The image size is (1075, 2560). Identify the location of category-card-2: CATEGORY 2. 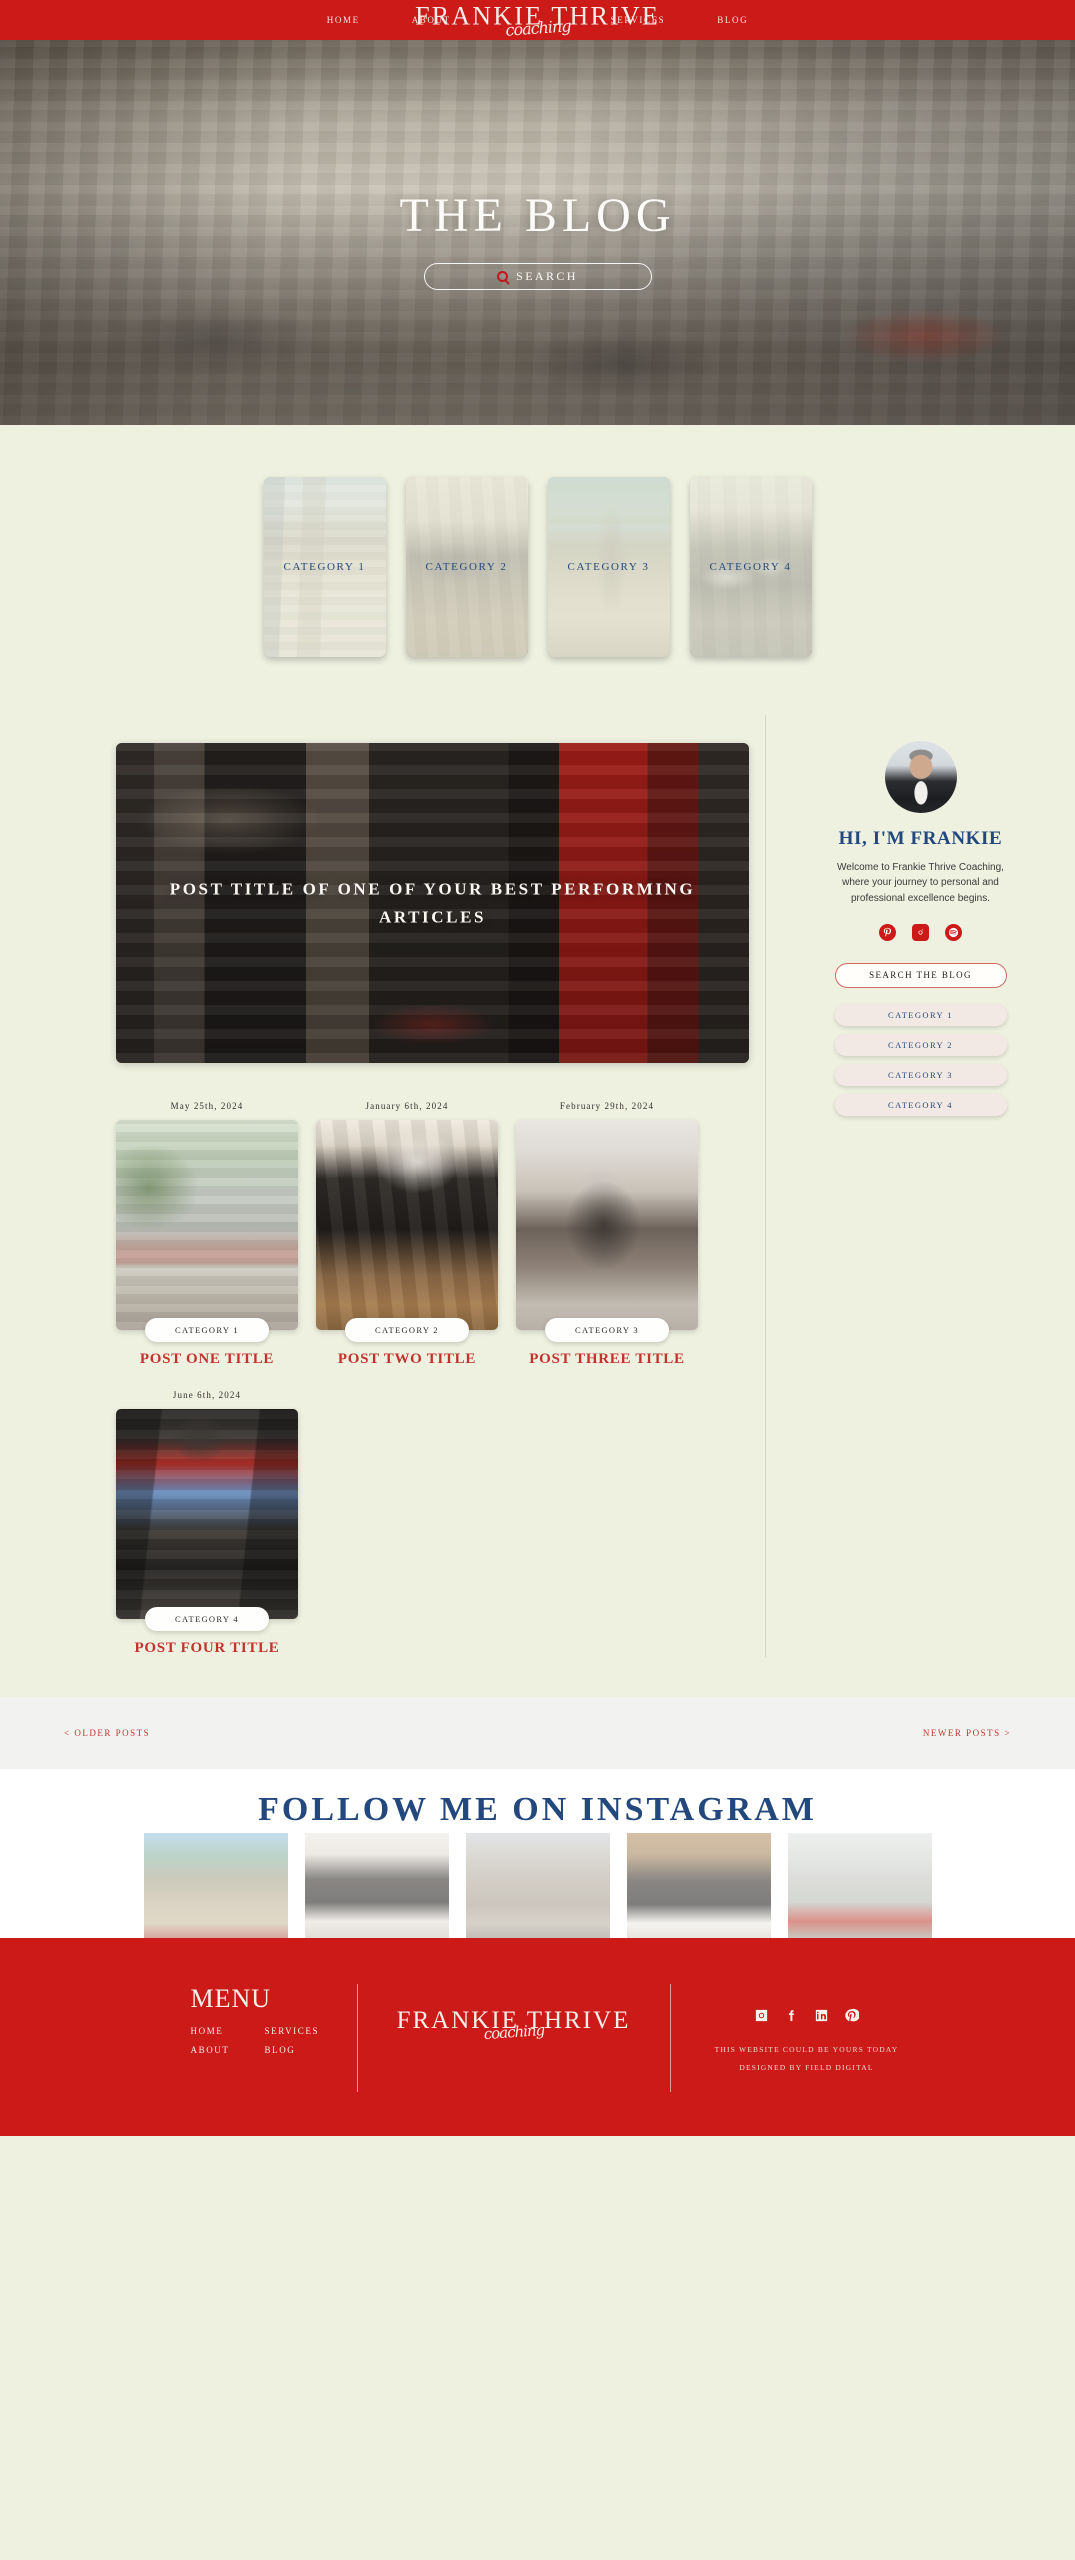
(466, 567).